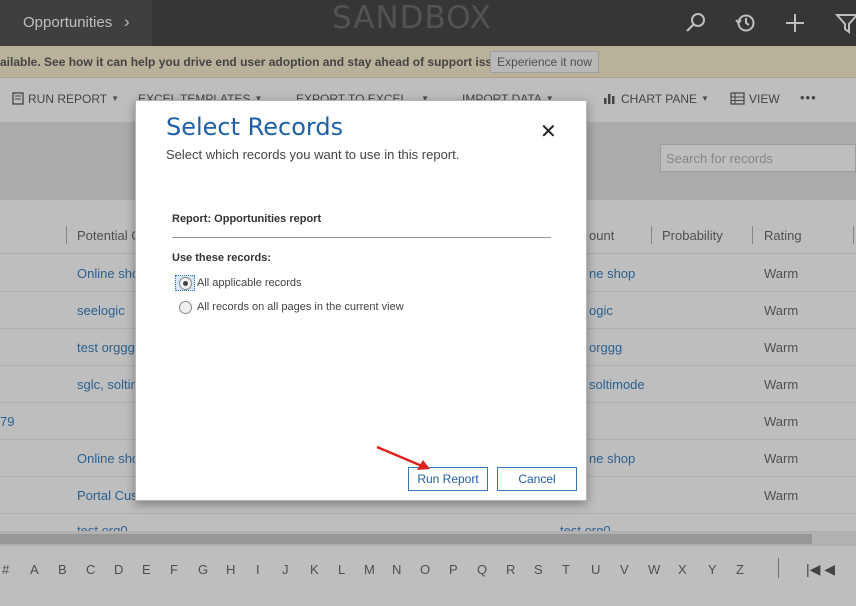 The image size is (856, 606). Describe the element at coordinates (403, 457) in the screenshot. I see `annotation-arrow-icon` at that location.